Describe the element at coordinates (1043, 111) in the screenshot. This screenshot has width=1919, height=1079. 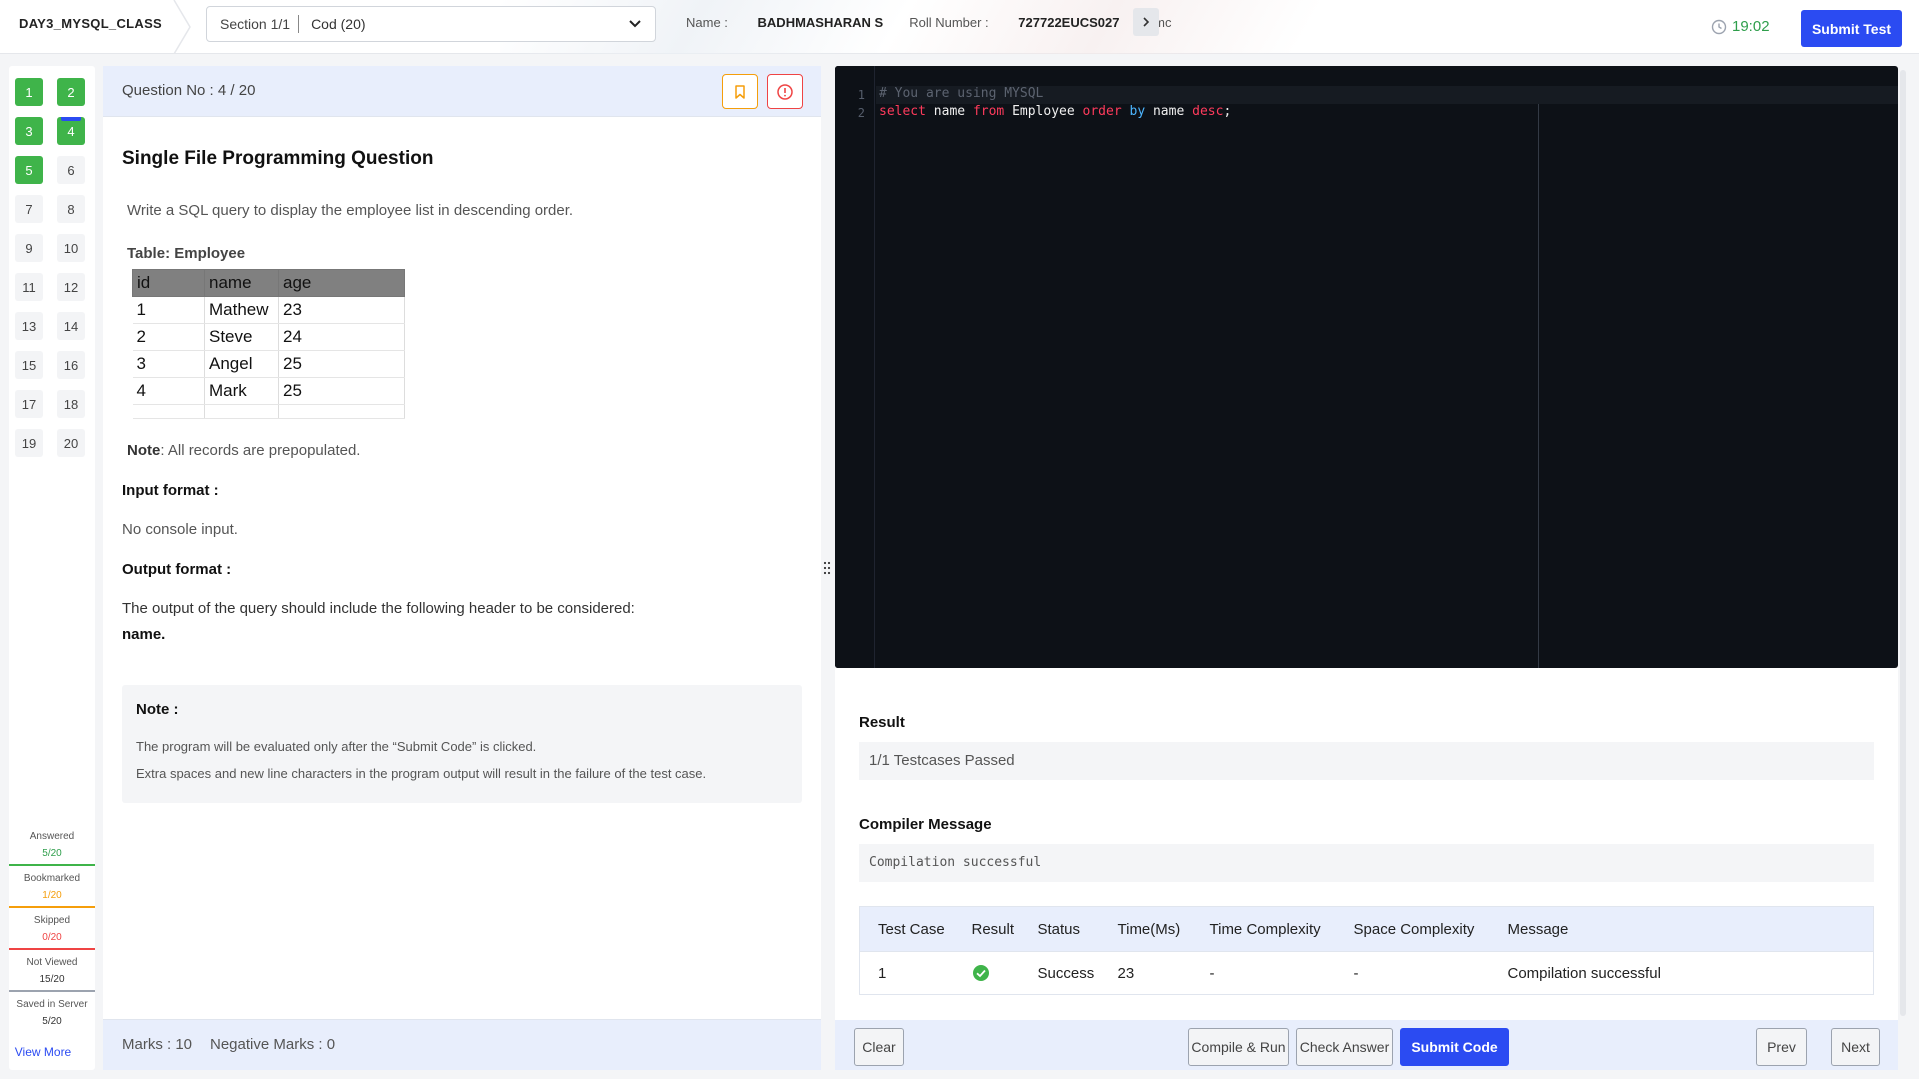
I see `code-token: Employee` at that location.